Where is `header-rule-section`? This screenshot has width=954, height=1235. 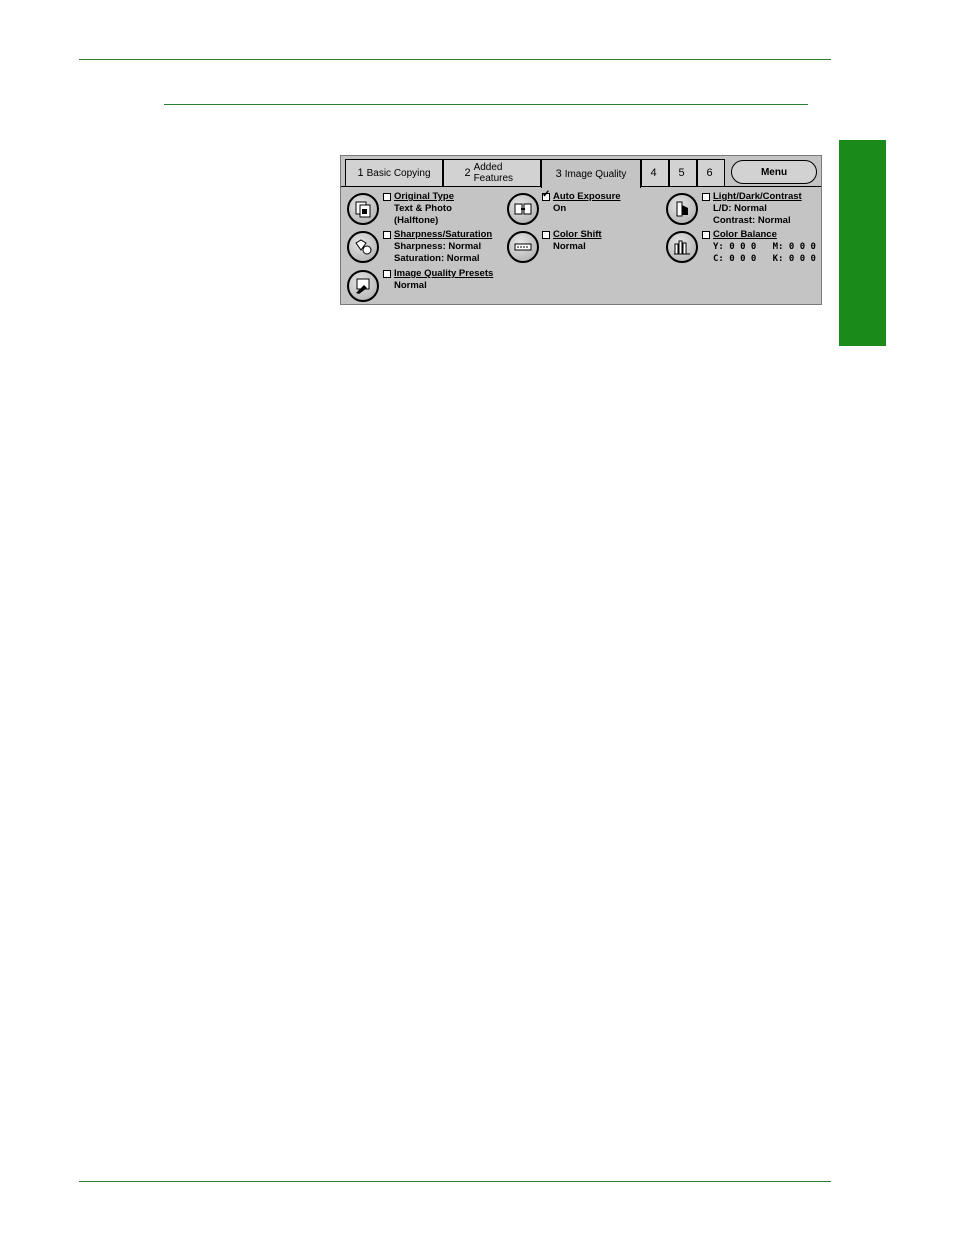 header-rule-section is located at coordinates (486, 104).